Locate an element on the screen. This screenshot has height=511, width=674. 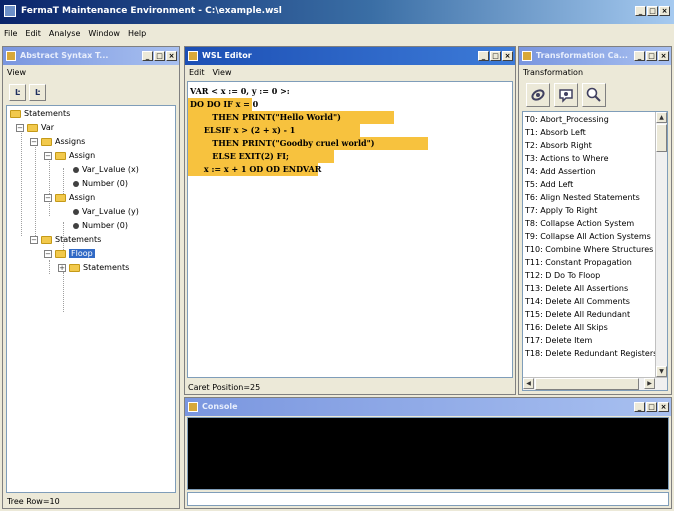
list-item: T9: Collapse All Action Systems is located at coordinates (588, 236).